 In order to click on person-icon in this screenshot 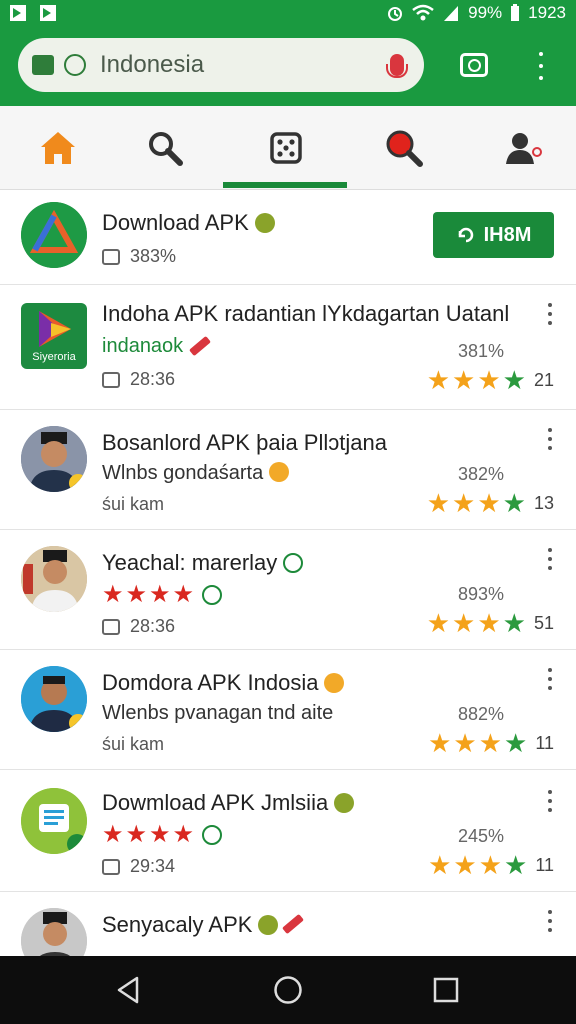, I will do `click(523, 148)`.